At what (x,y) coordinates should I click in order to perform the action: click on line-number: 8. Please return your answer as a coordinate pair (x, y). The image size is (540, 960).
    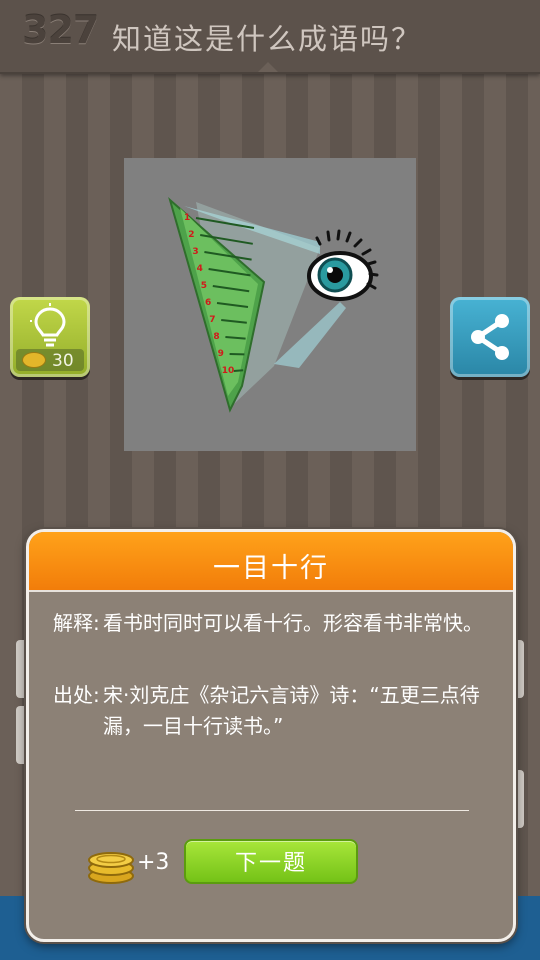
    Looking at the image, I should click on (216, 337).